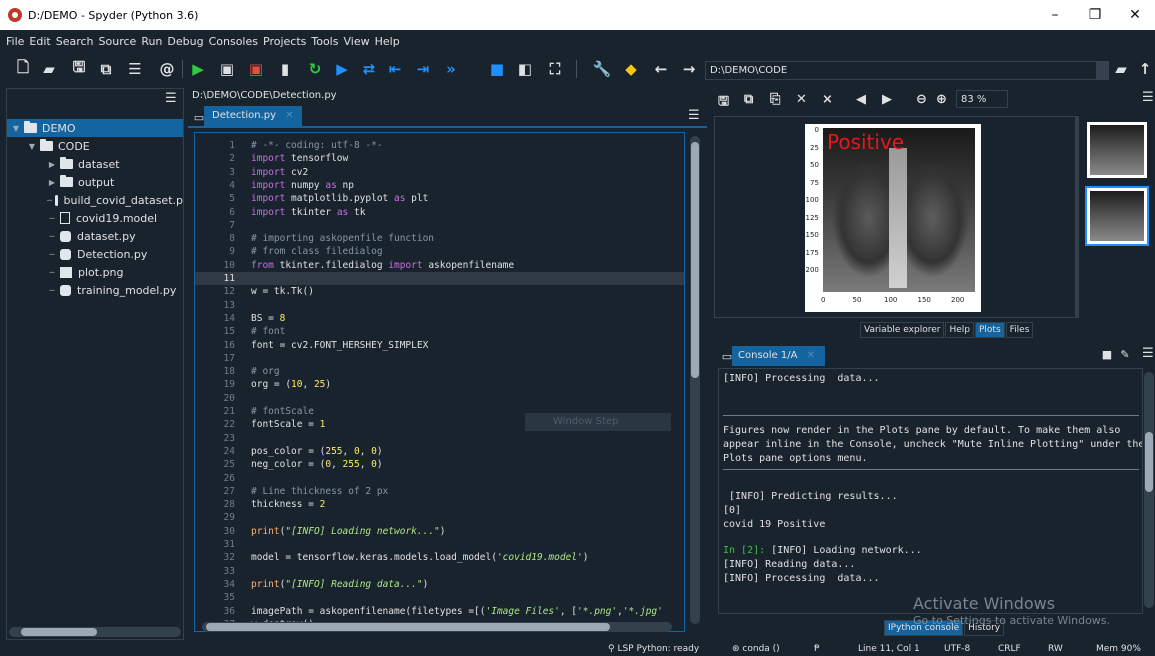 The height and width of the screenshot is (656, 1155). Describe the element at coordinates (95, 290) in the screenshot. I see `tree-item-training-model-py: ─ training_model.py` at that location.